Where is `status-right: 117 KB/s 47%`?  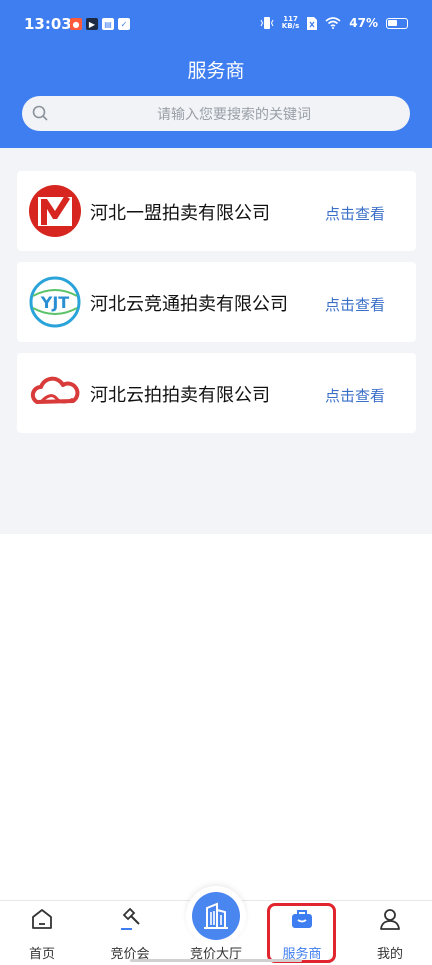
status-right: 117 KB/s 47% is located at coordinates (334, 23).